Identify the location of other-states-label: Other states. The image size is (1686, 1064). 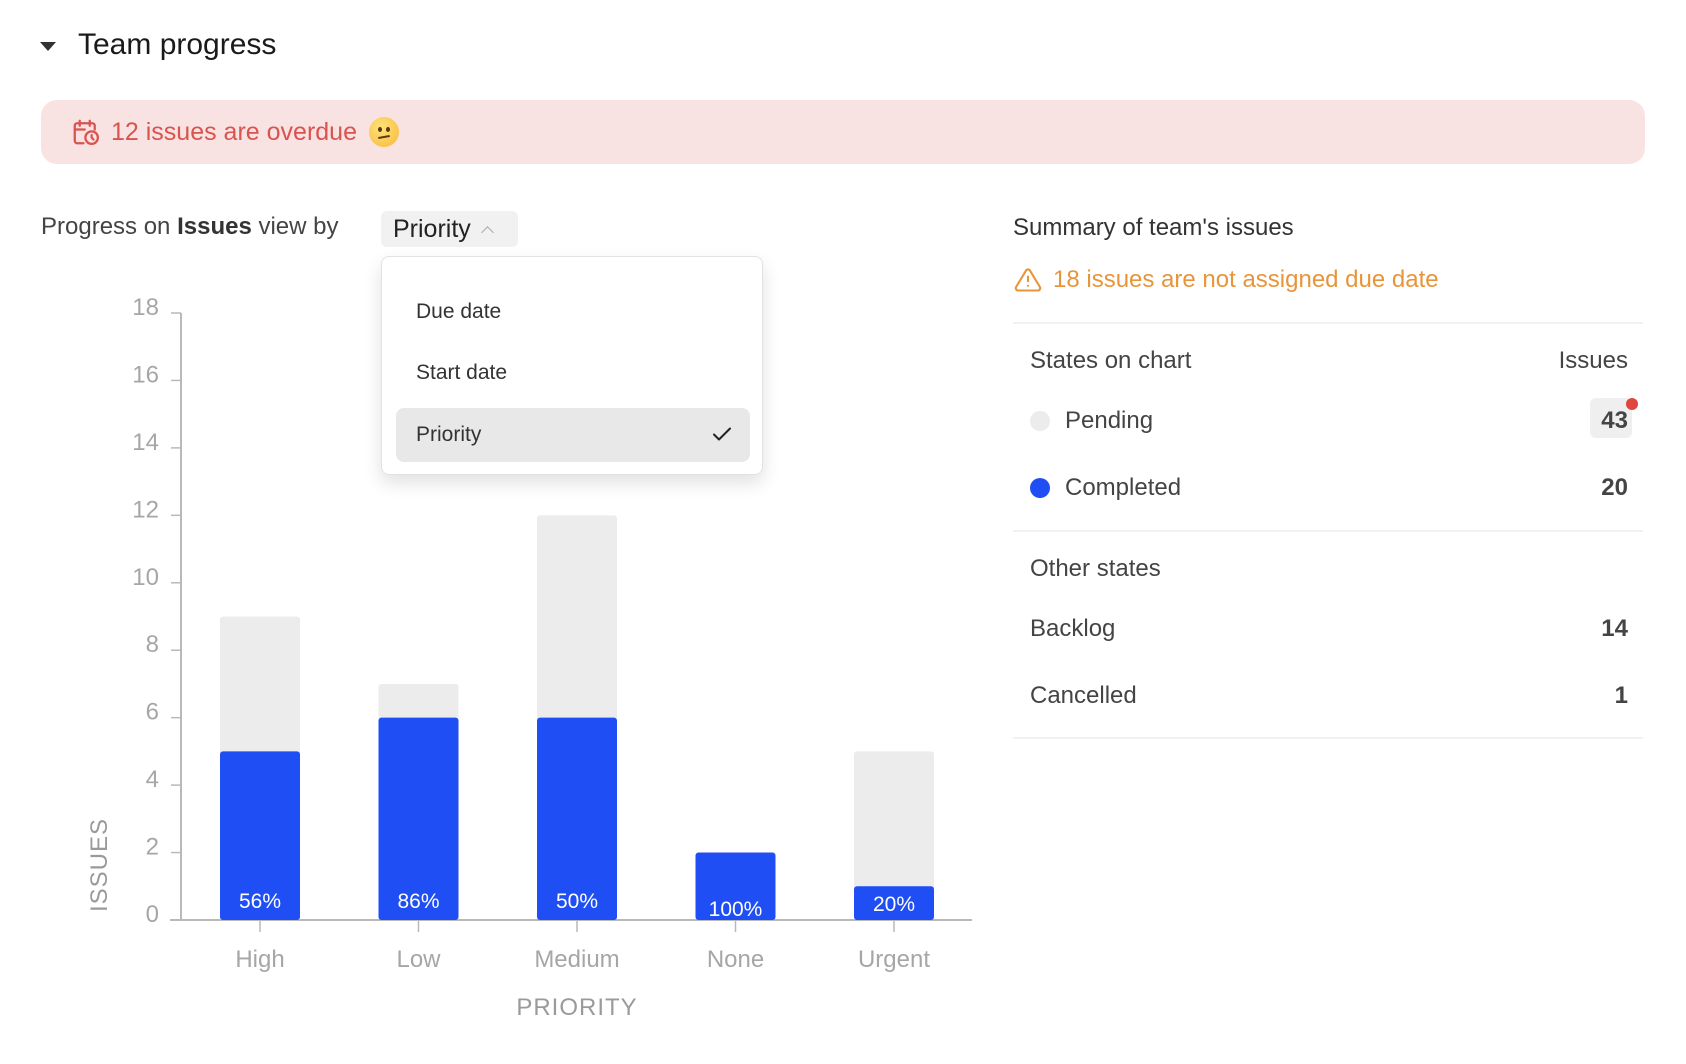
(1095, 568).